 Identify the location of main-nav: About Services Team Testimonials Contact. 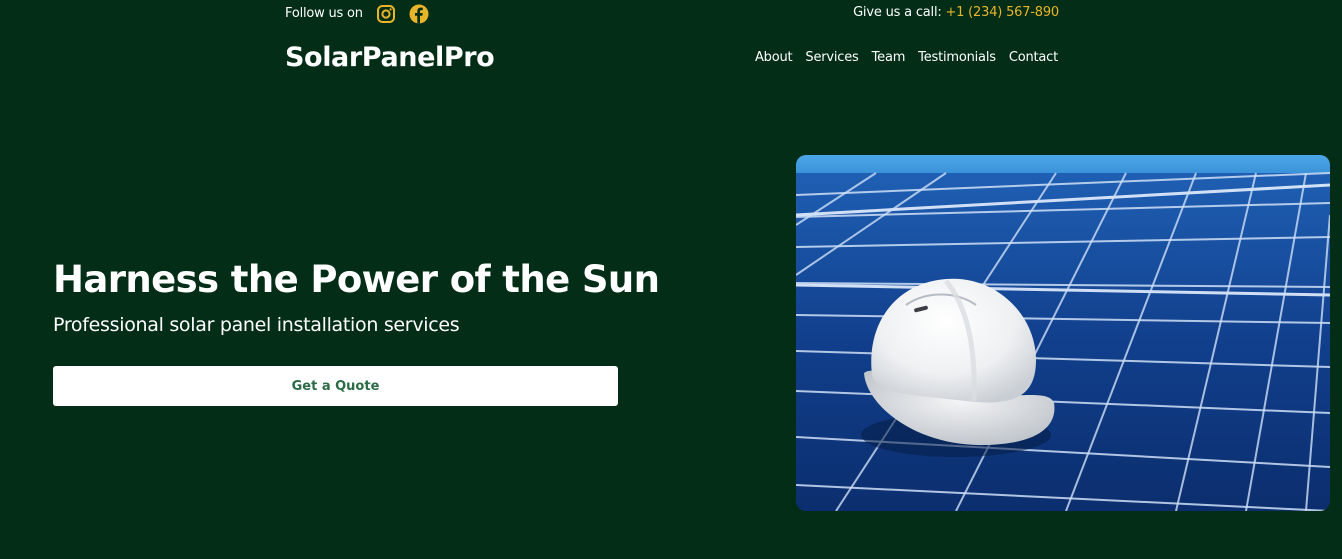
(906, 58).